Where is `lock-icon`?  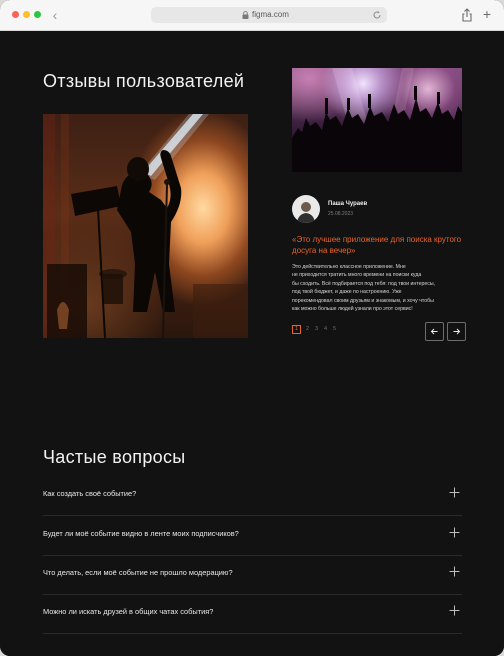
lock-icon is located at coordinates (245, 15).